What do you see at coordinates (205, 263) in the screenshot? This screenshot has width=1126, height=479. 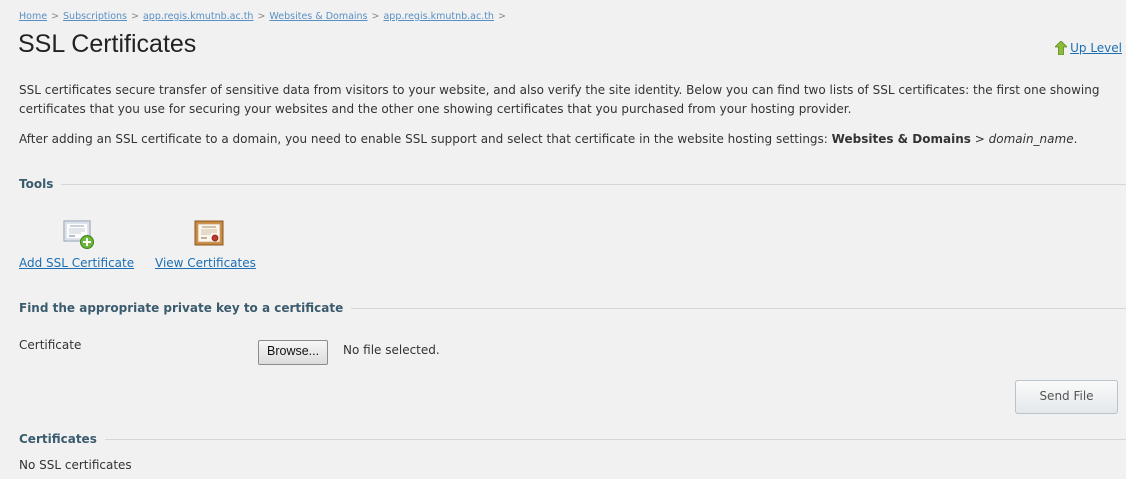 I see `view-certificates-link: View Certificates` at bounding box center [205, 263].